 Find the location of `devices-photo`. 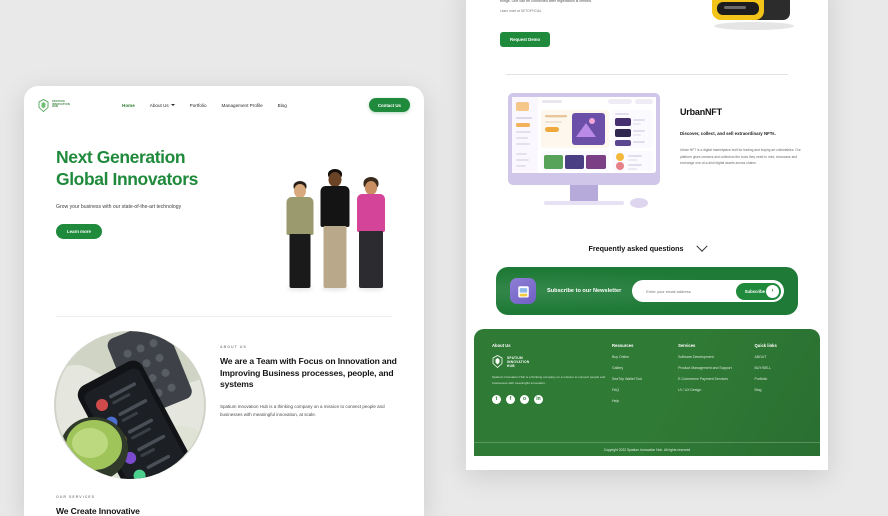

devices-photo is located at coordinates (130, 405).